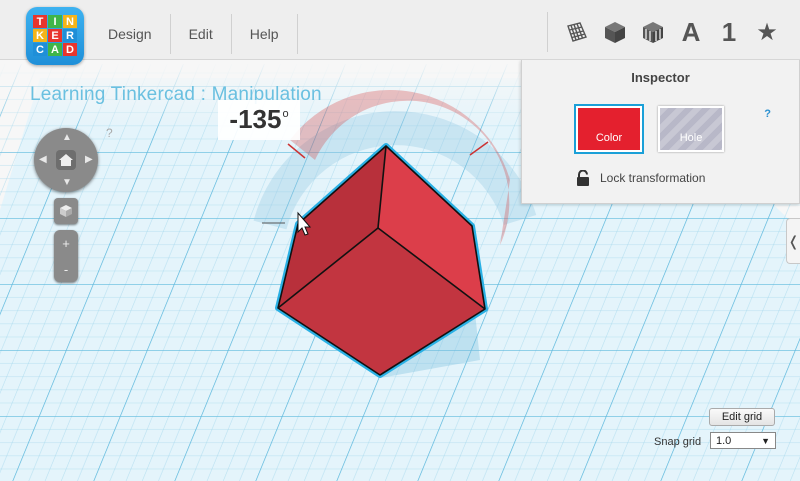  Describe the element at coordinates (653, 178) in the screenshot. I see `lock-transformation-label: Lock transformation` at that location.